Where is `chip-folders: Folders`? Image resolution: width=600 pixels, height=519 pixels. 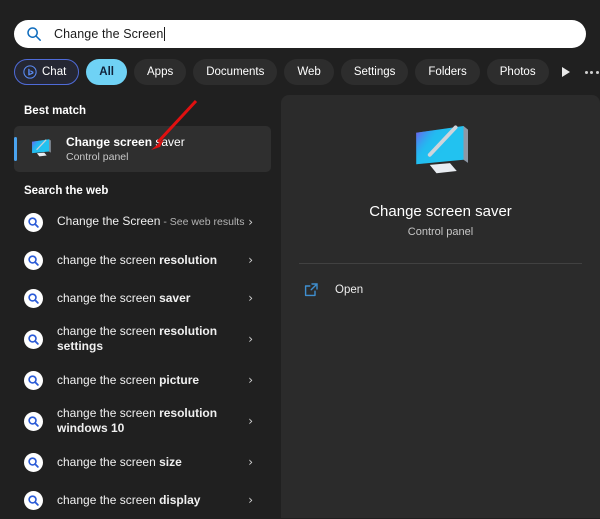
chip-folders: Folders is located at coordinates (447, 72).